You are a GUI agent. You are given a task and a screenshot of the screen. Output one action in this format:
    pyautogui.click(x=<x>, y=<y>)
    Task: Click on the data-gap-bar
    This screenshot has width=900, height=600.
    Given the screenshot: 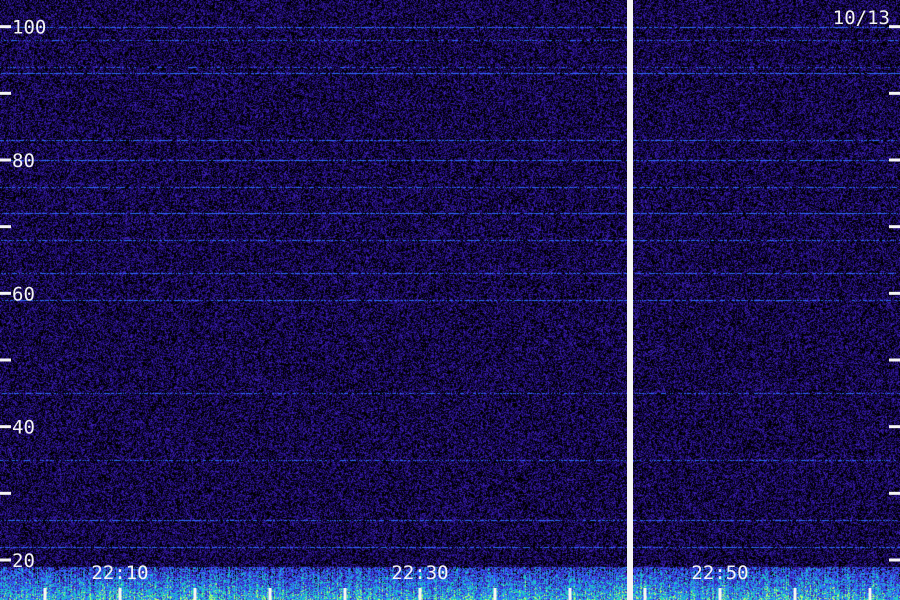 What is the action you would take?
    pyautogui.click(x=630, y=300)
    